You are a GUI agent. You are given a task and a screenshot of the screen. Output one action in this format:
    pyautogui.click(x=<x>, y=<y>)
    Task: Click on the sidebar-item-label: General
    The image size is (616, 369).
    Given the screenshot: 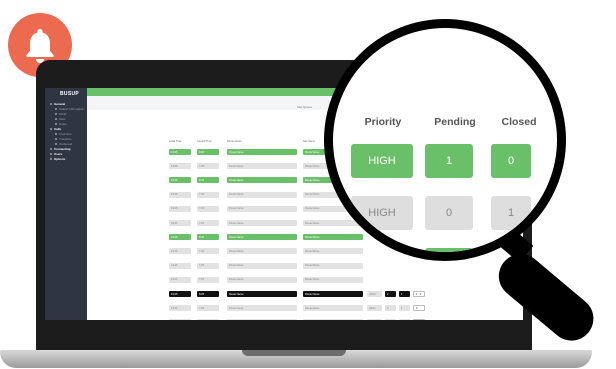 What is the action you would take?
    pyautogui.click(x=60, y=103)
    